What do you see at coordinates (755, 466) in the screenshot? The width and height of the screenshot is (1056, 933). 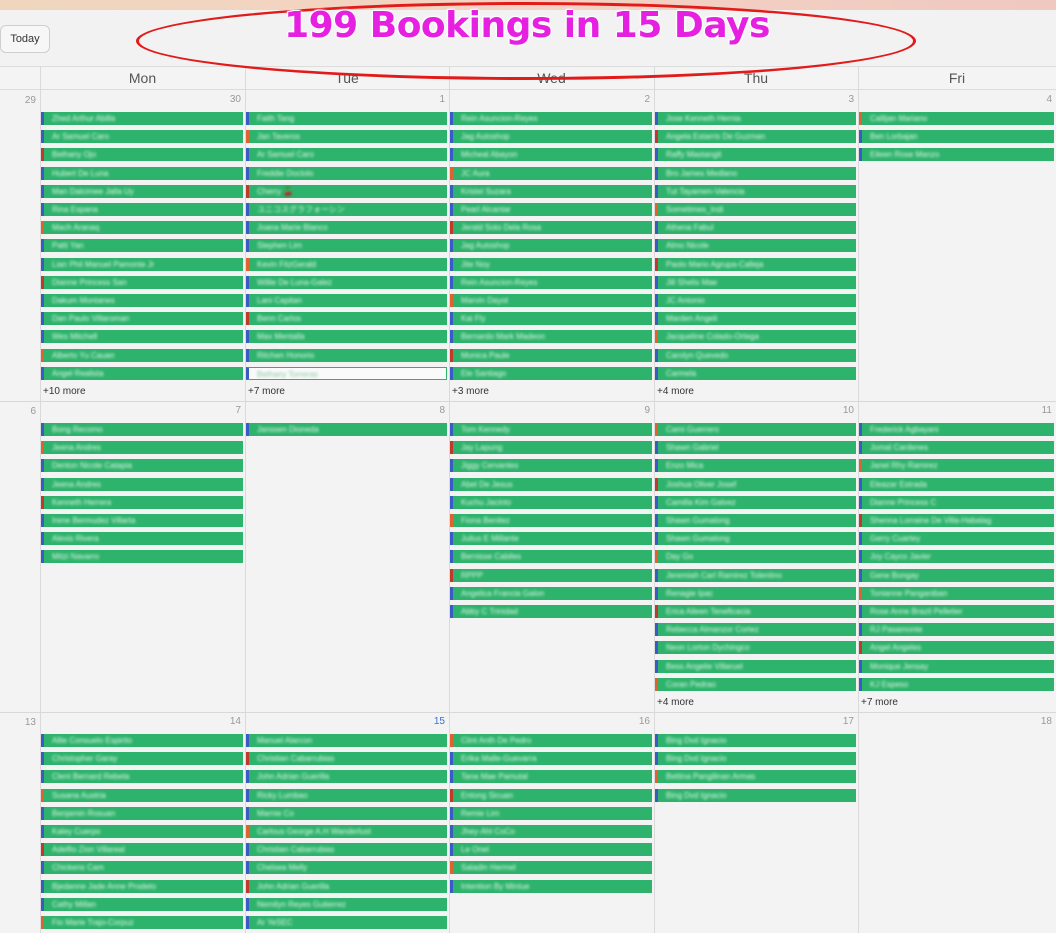 I see `event-chip: Enzo Mica` at bounding box center [755, 466].